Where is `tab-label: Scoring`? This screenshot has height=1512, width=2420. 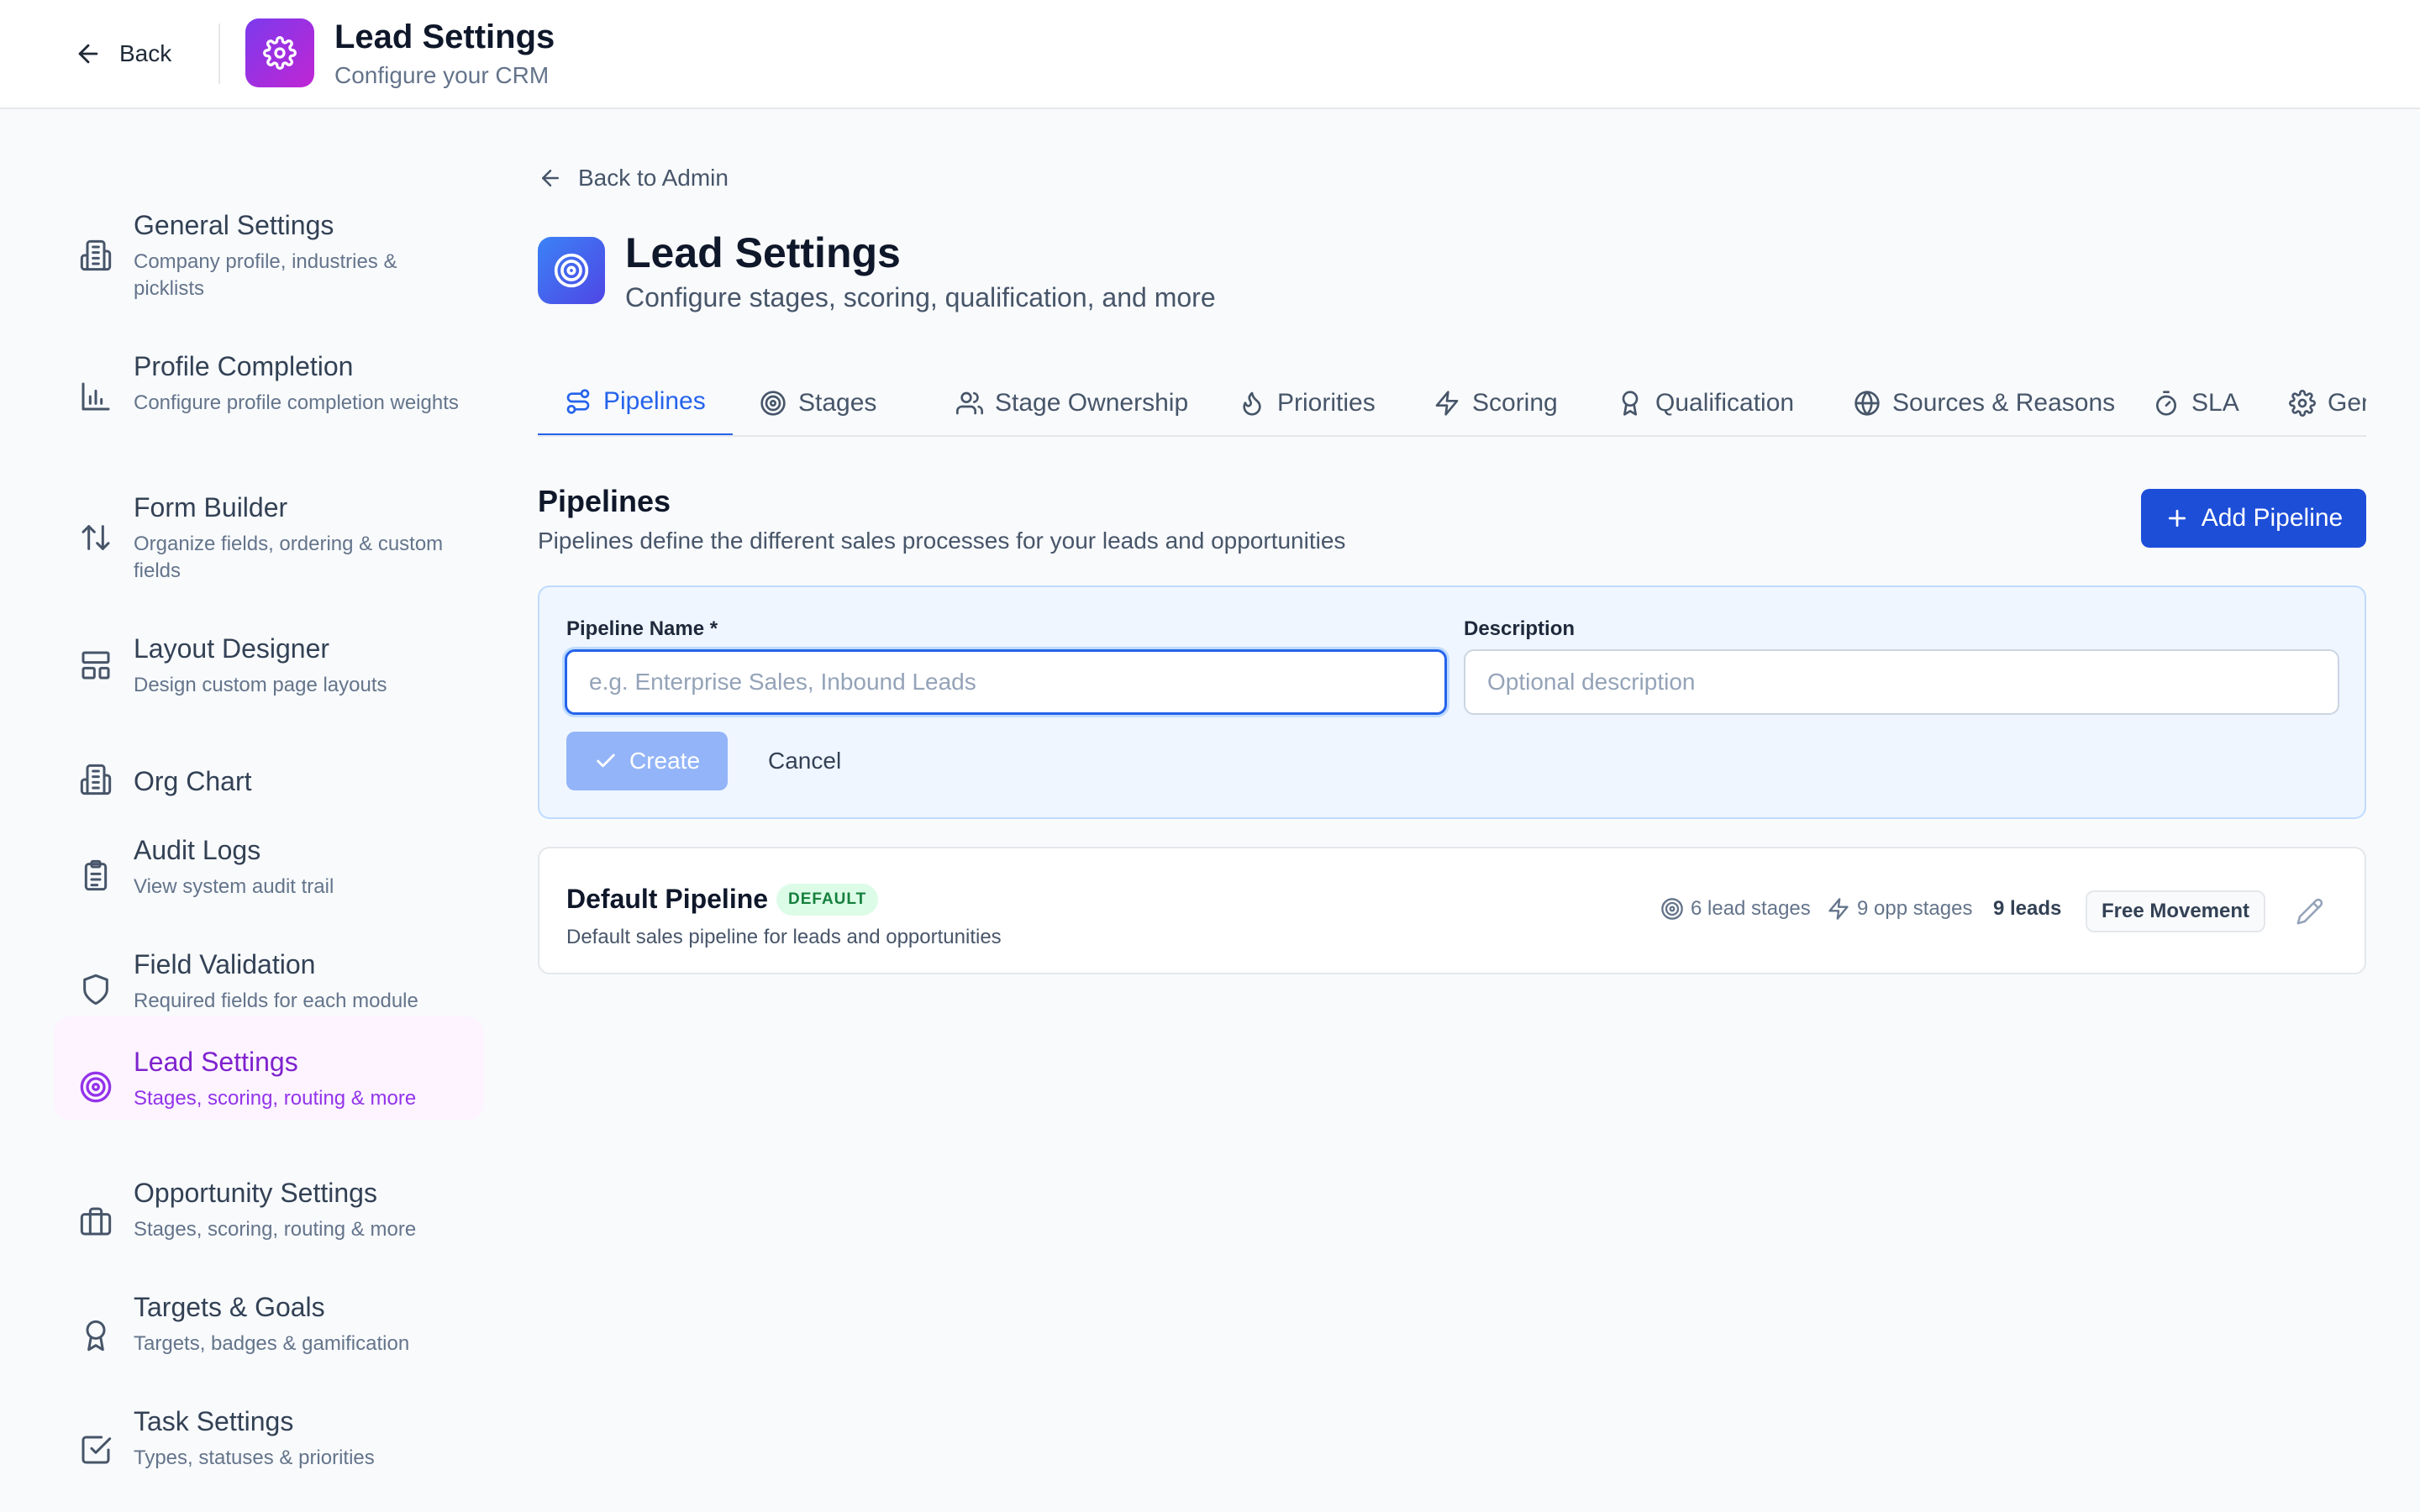
tab-label: Scoring is located at coordinates (1515, 403).